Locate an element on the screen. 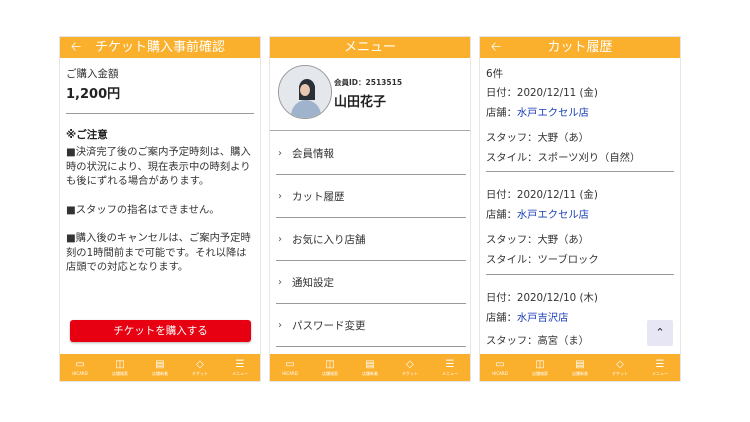 This screenshot has width=750, height=422. chevron-up-icon: ⌃ is located at coordinates (660, 332).